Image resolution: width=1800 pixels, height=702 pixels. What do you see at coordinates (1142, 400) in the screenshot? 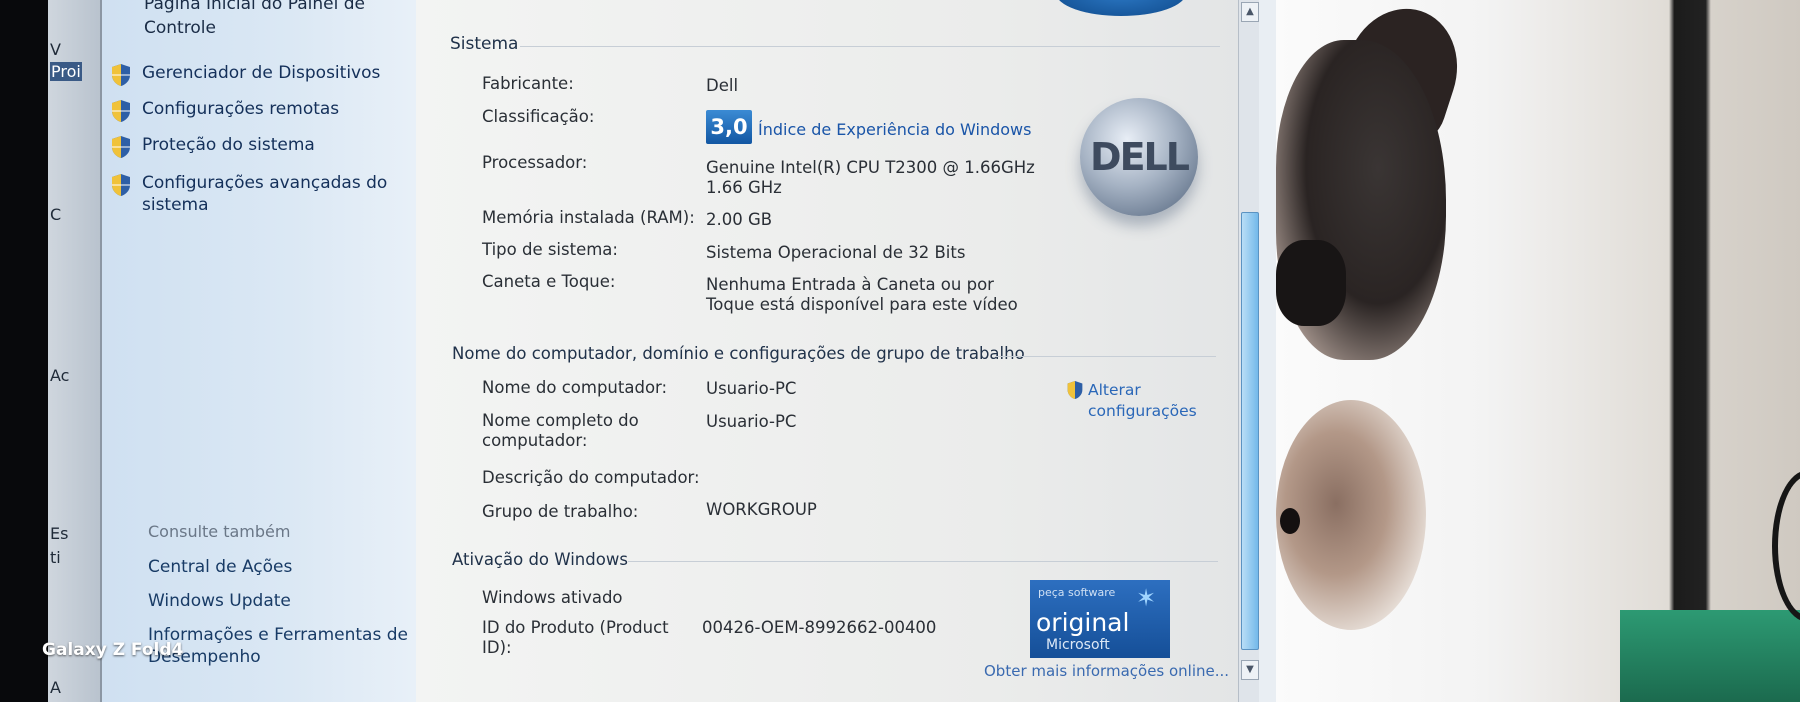
I see `change-settings-label: Alterar configurações` at bounding box center [1142, 400].